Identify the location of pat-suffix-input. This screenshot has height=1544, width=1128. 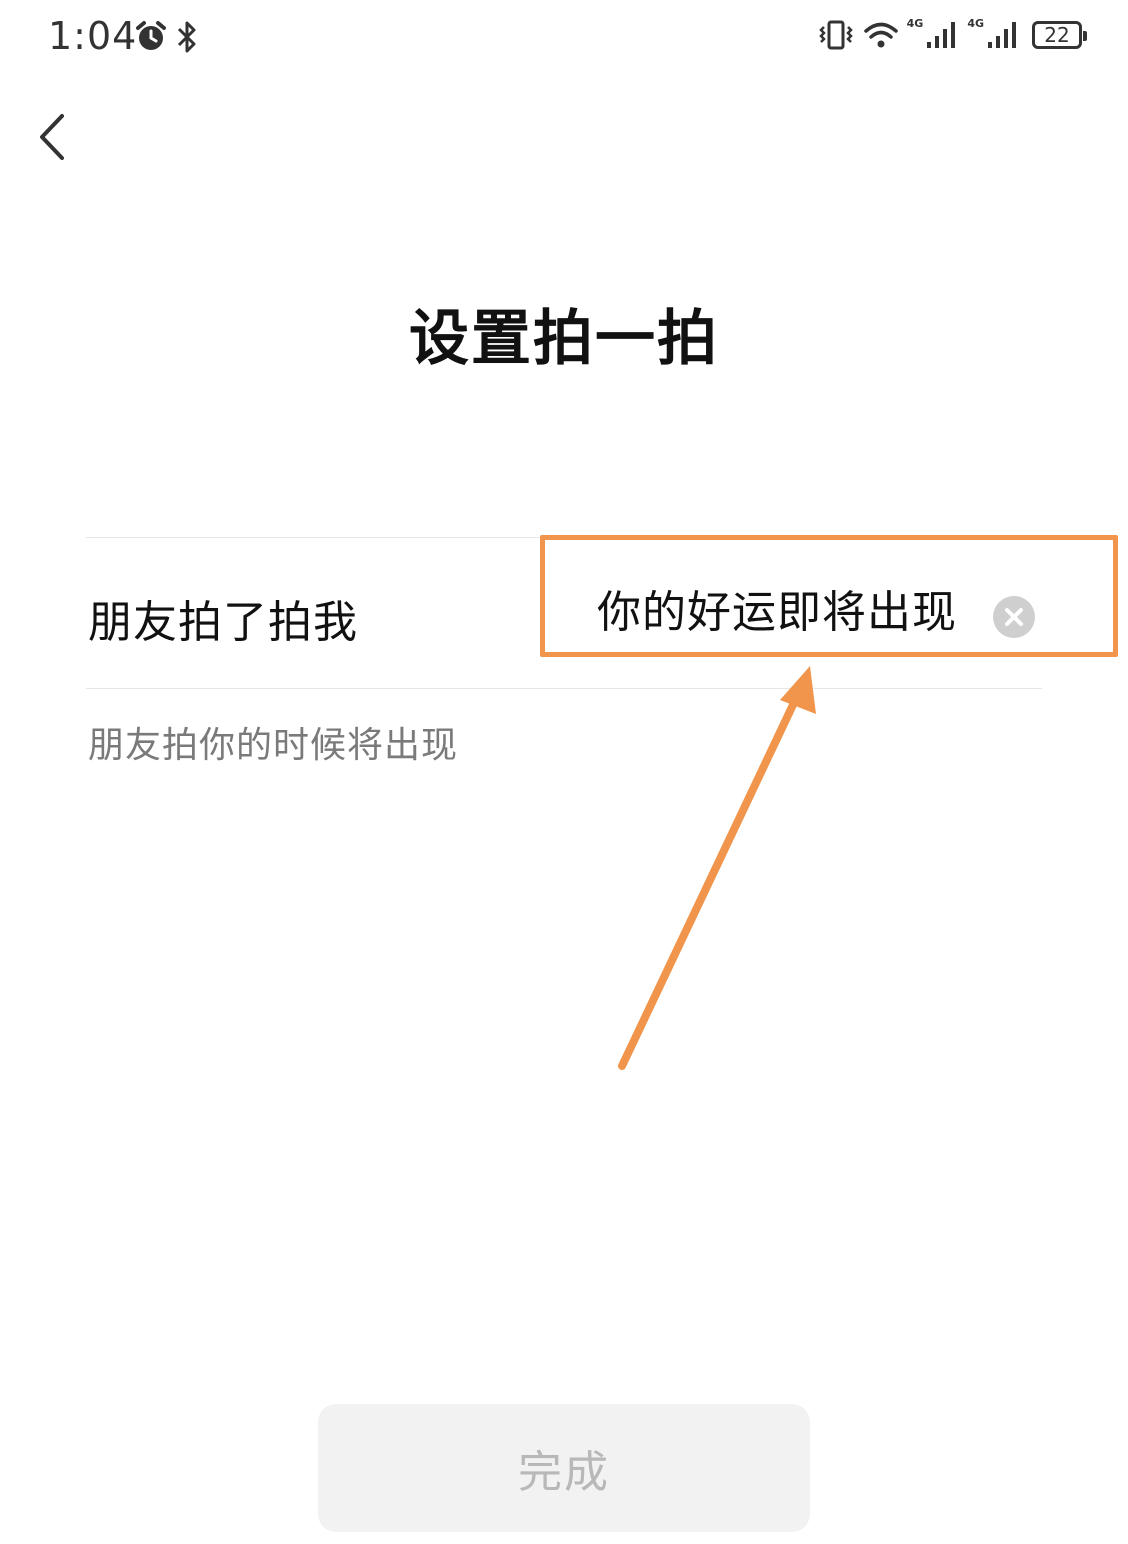
(787, 608).